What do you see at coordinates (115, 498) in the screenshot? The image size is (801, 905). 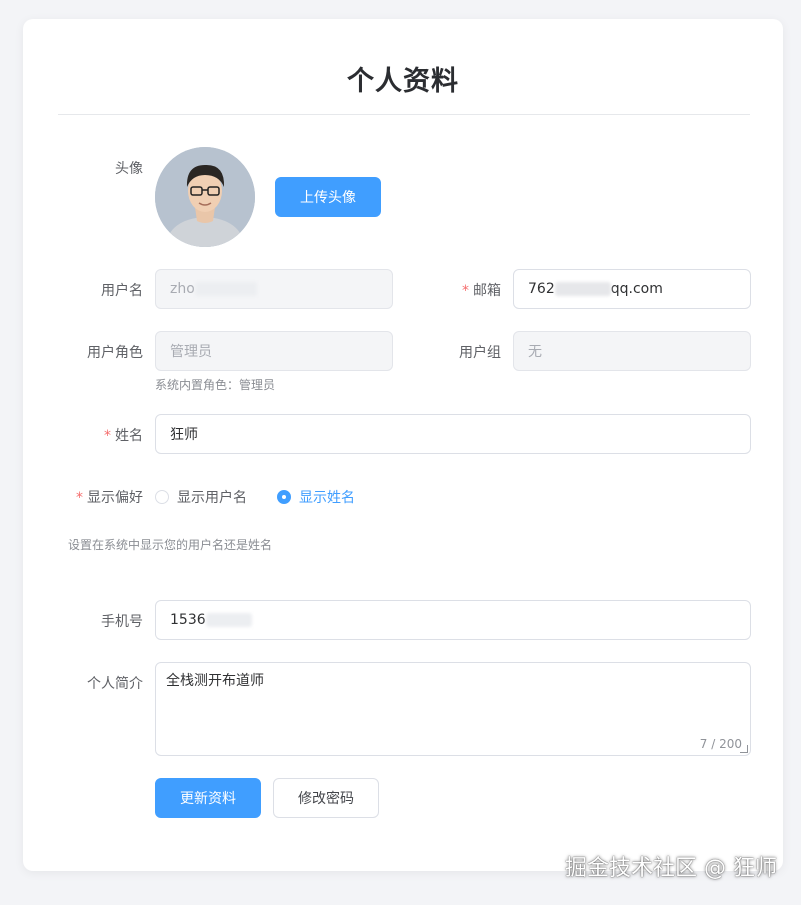 I see `display-pref-label-text: 显示偏好` at bounding box center [115, 498].